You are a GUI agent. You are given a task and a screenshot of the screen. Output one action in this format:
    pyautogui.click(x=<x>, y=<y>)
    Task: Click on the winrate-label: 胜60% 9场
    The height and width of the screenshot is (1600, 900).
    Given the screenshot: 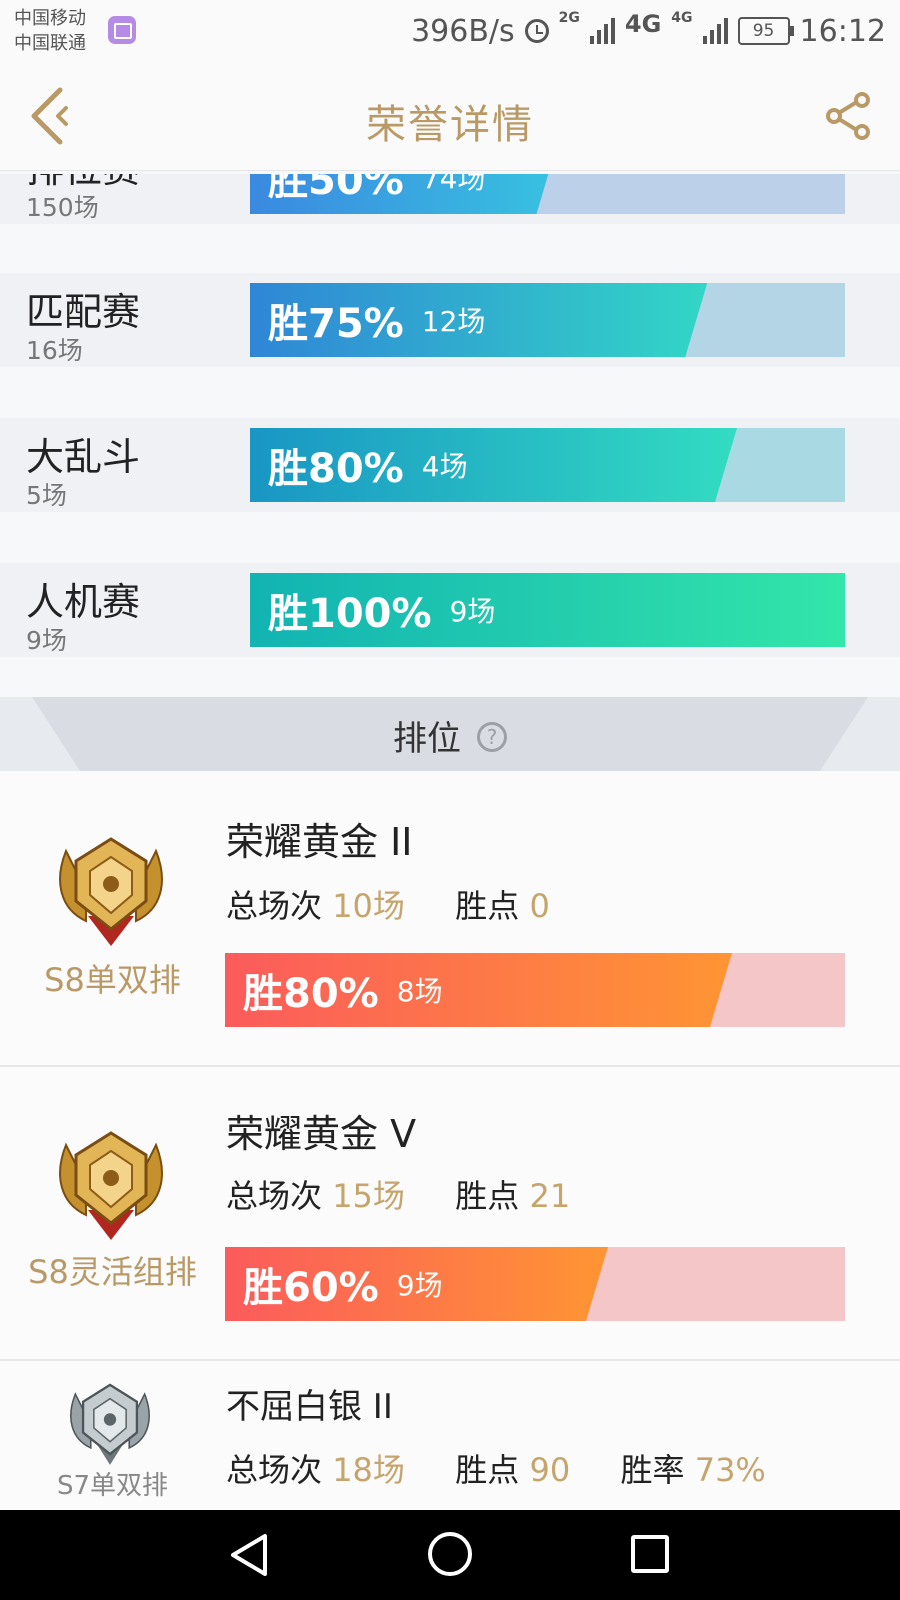 What is the action you would take?
    pyautogui.click(x=343, y=1284)
    